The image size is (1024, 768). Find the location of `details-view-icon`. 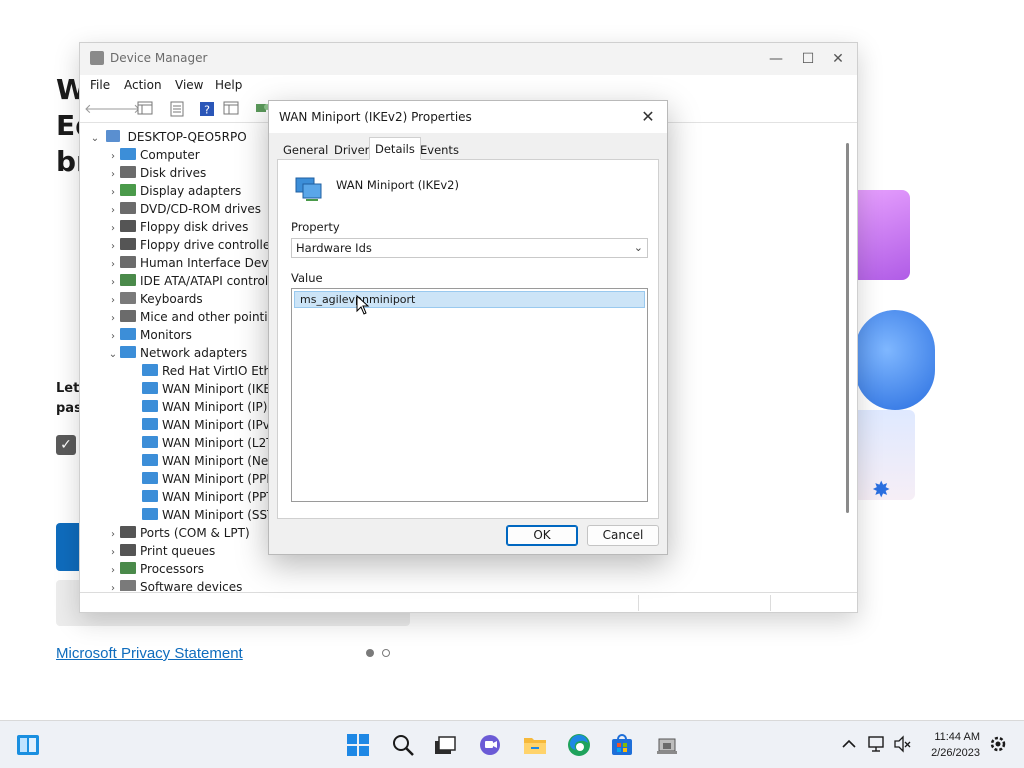

details-view-icon is located at coordinates (231, 110).